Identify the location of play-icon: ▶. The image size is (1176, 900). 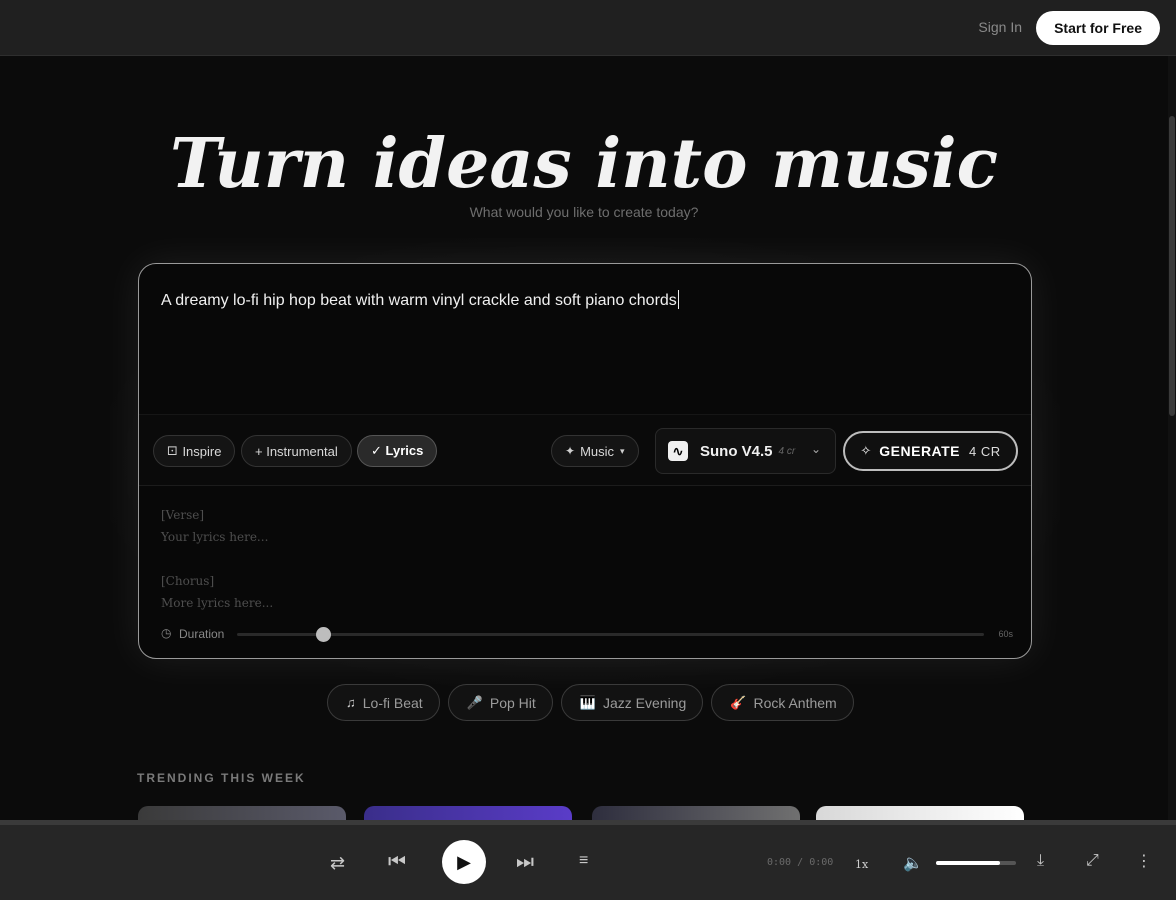
(464, 862).